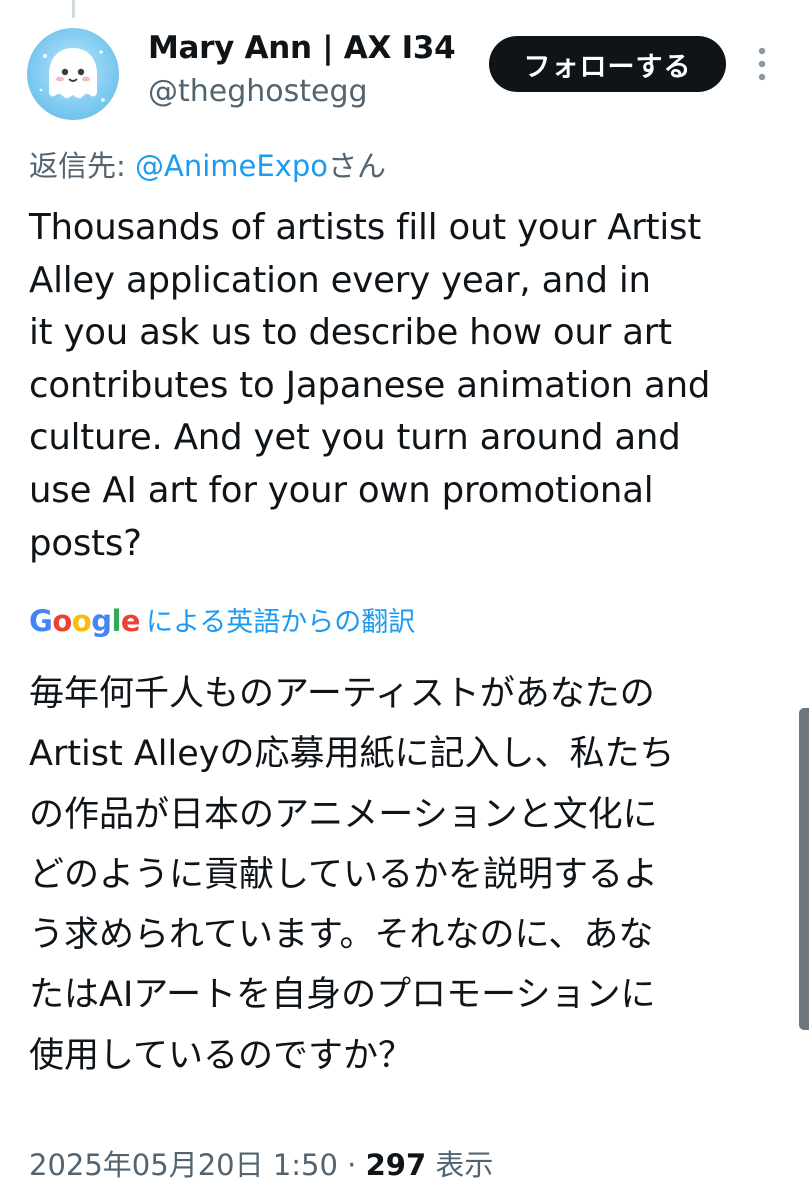 Image resolution: width=809 pixels, height=1200 pixels. What do you see at coordinates (231, 166) in the screenshot?
I see `reply-to-mention-link: @AnimeExpo` at bounding box center [231, 166].